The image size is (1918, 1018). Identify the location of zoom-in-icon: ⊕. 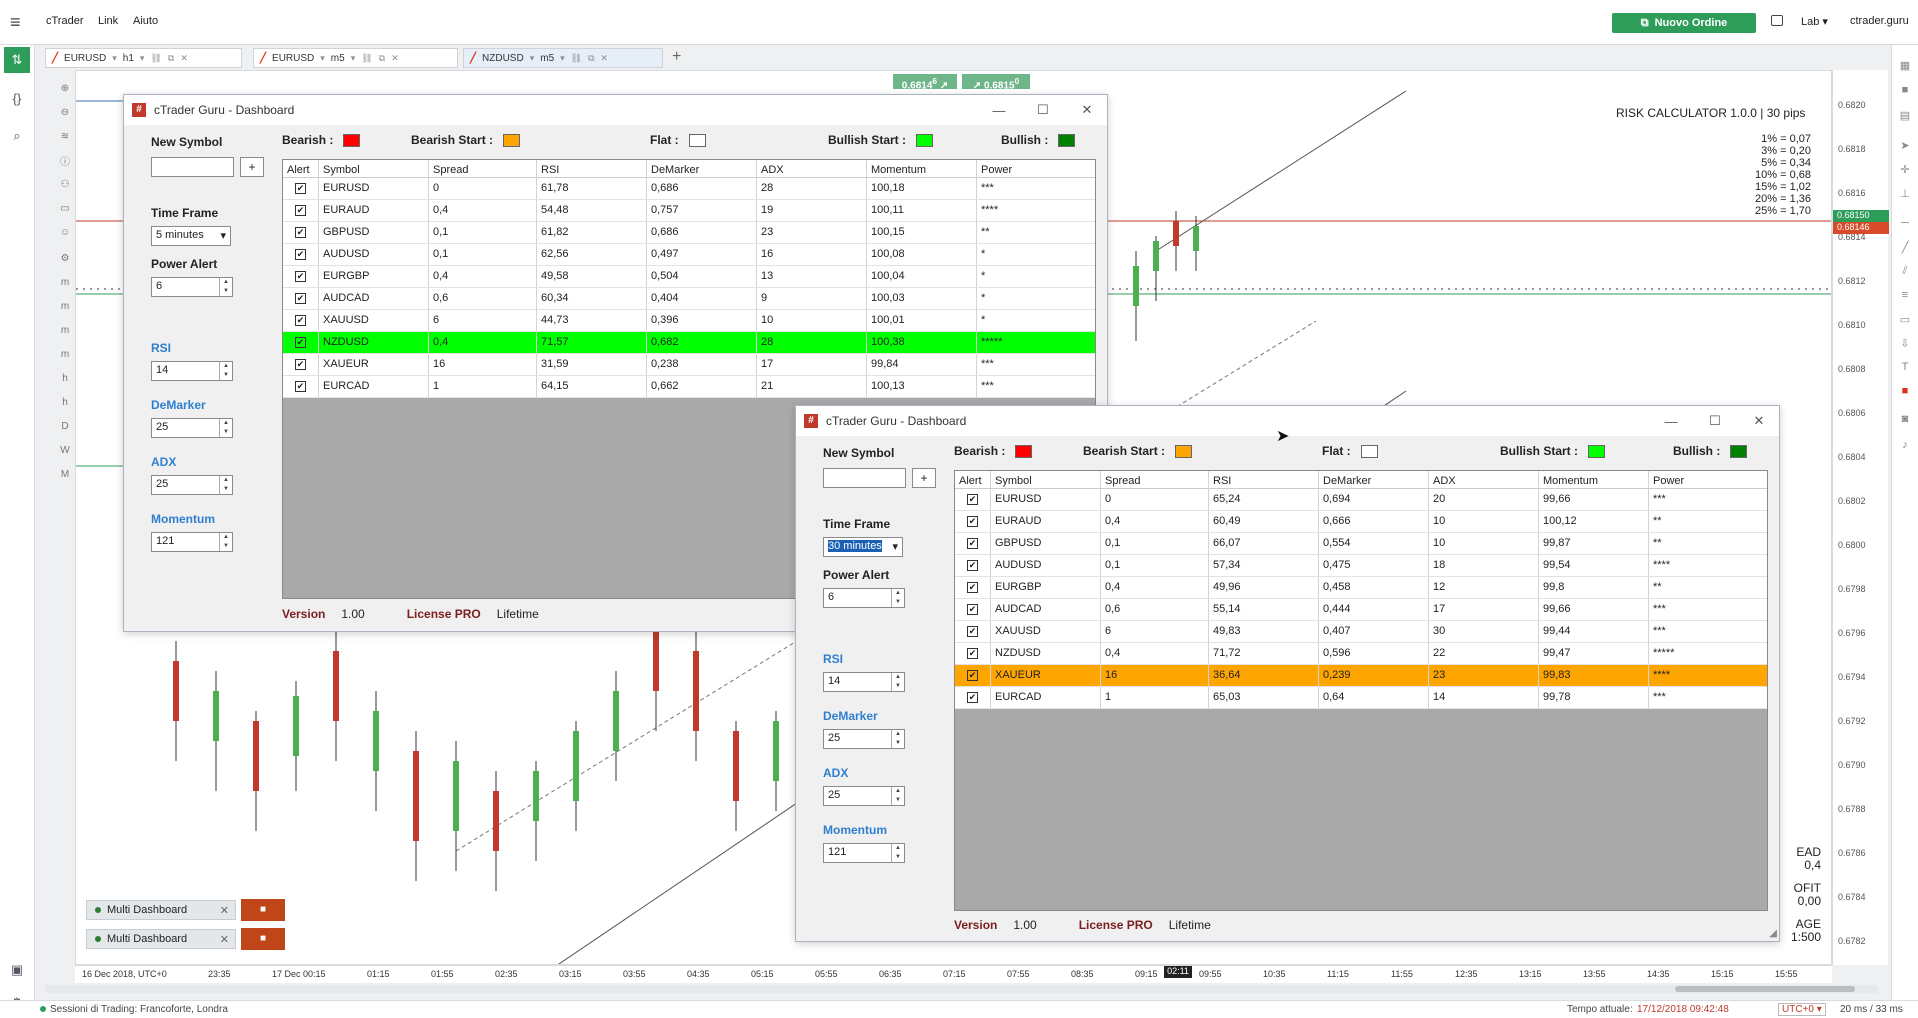
(65, 88).